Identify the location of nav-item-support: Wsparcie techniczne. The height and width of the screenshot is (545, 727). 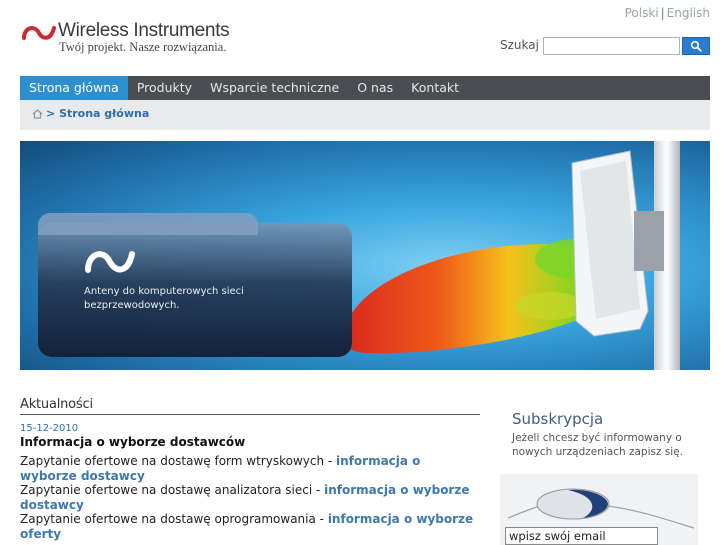
(274, 88).